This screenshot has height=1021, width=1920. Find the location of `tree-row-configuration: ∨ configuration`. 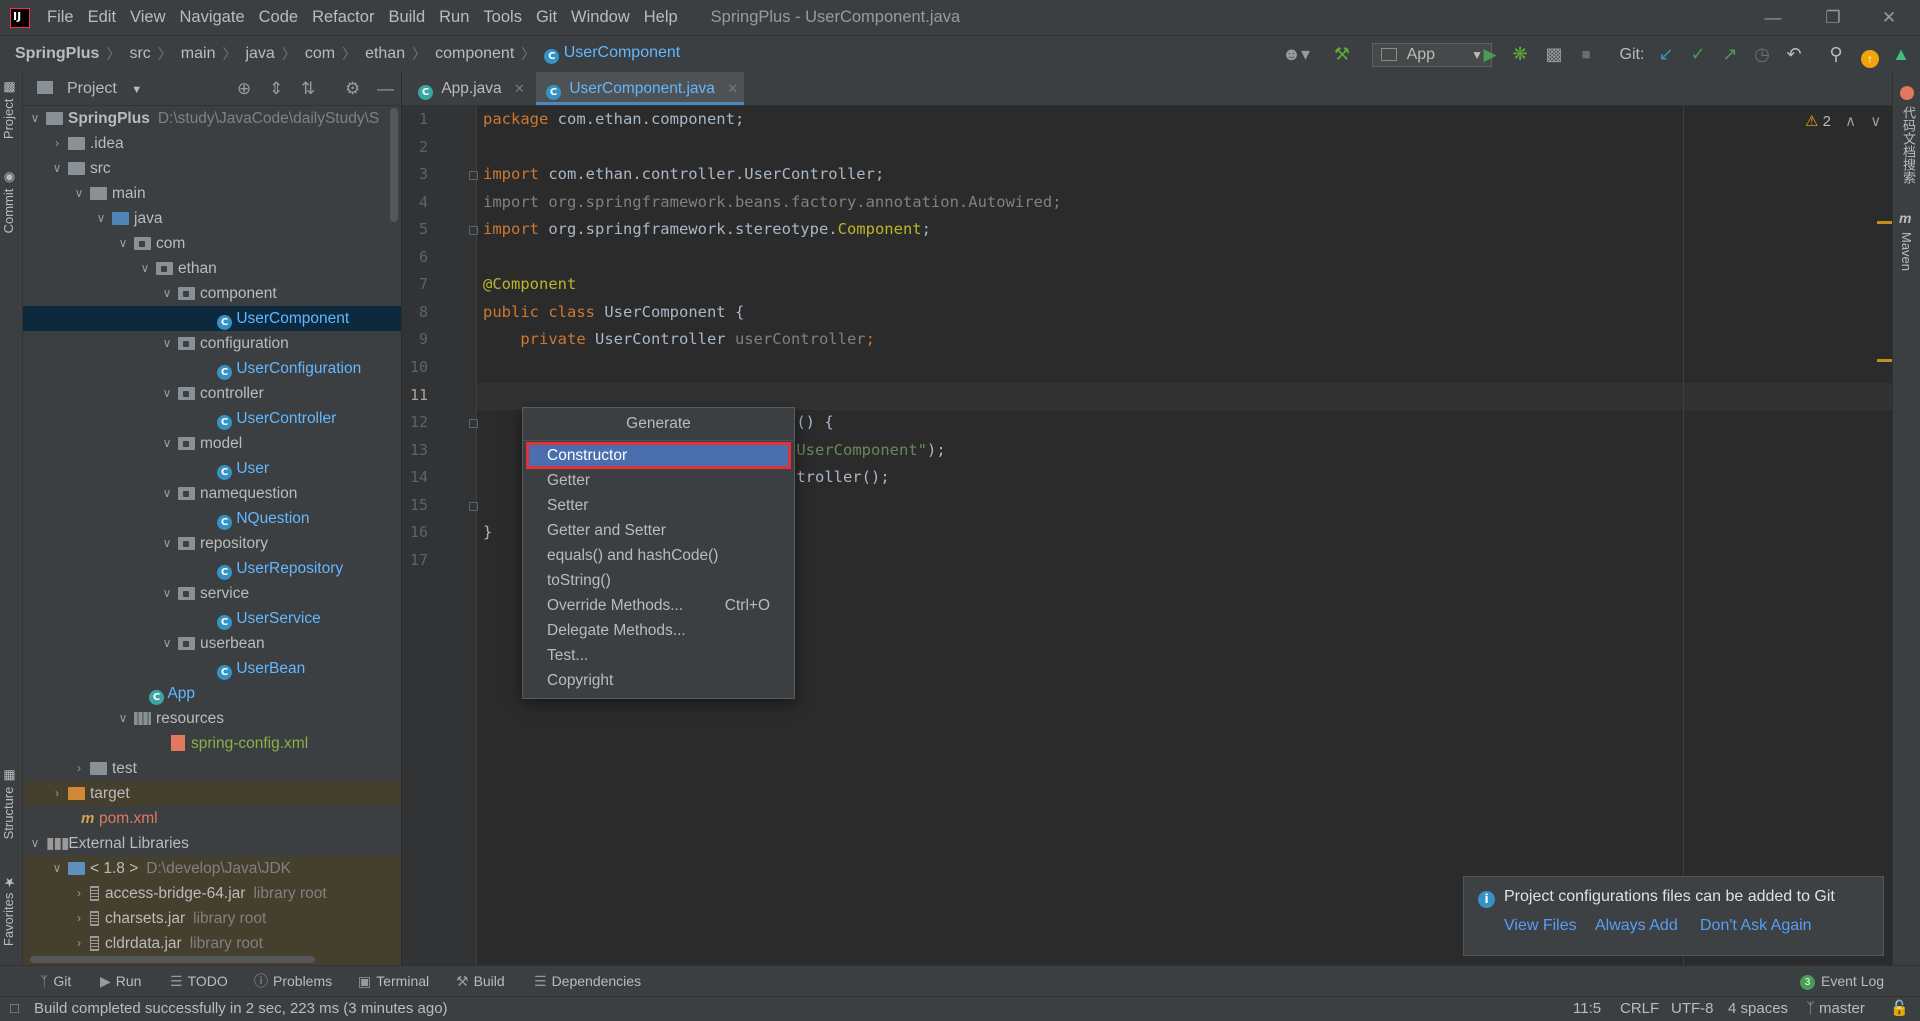

tree-row-configuration: ∨ configuration is located at coordinates (212, 343).